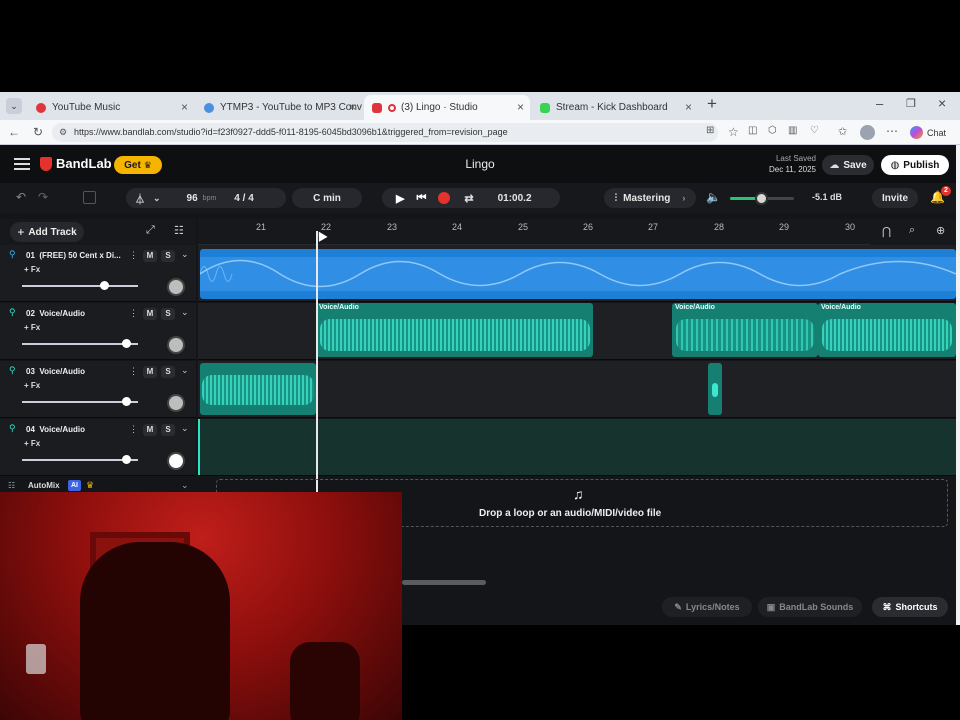 The height and width of the screenshot is (720, 960). I want to click on undo-icon: ↶, so click(21, 197).